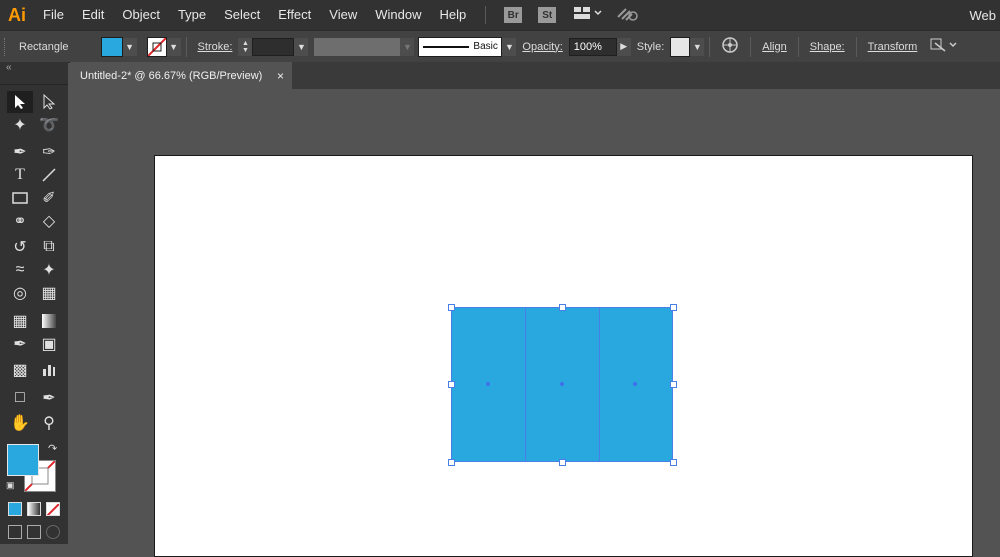  I want to click on direct-selection-tool-icon, so click(49, 102).